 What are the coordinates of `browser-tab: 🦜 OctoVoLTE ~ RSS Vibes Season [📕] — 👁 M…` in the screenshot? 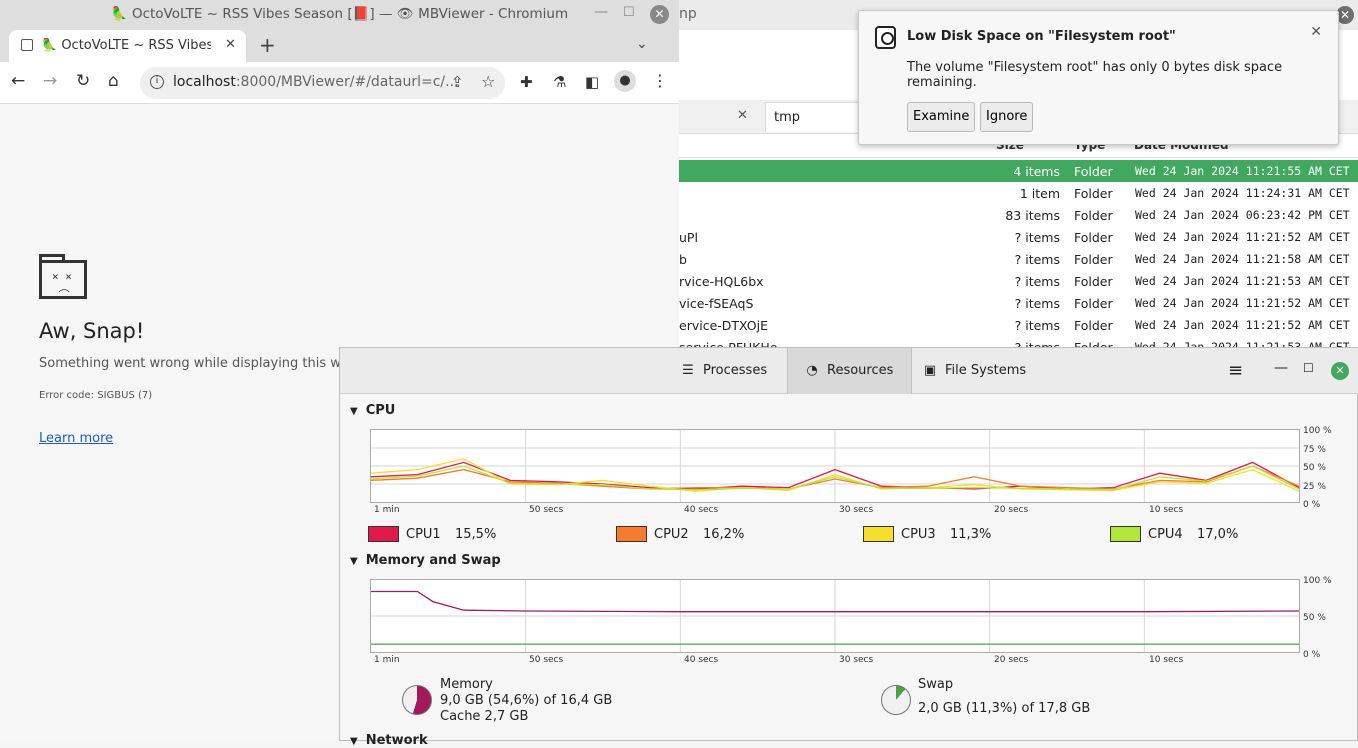 It's located at (127, 46).